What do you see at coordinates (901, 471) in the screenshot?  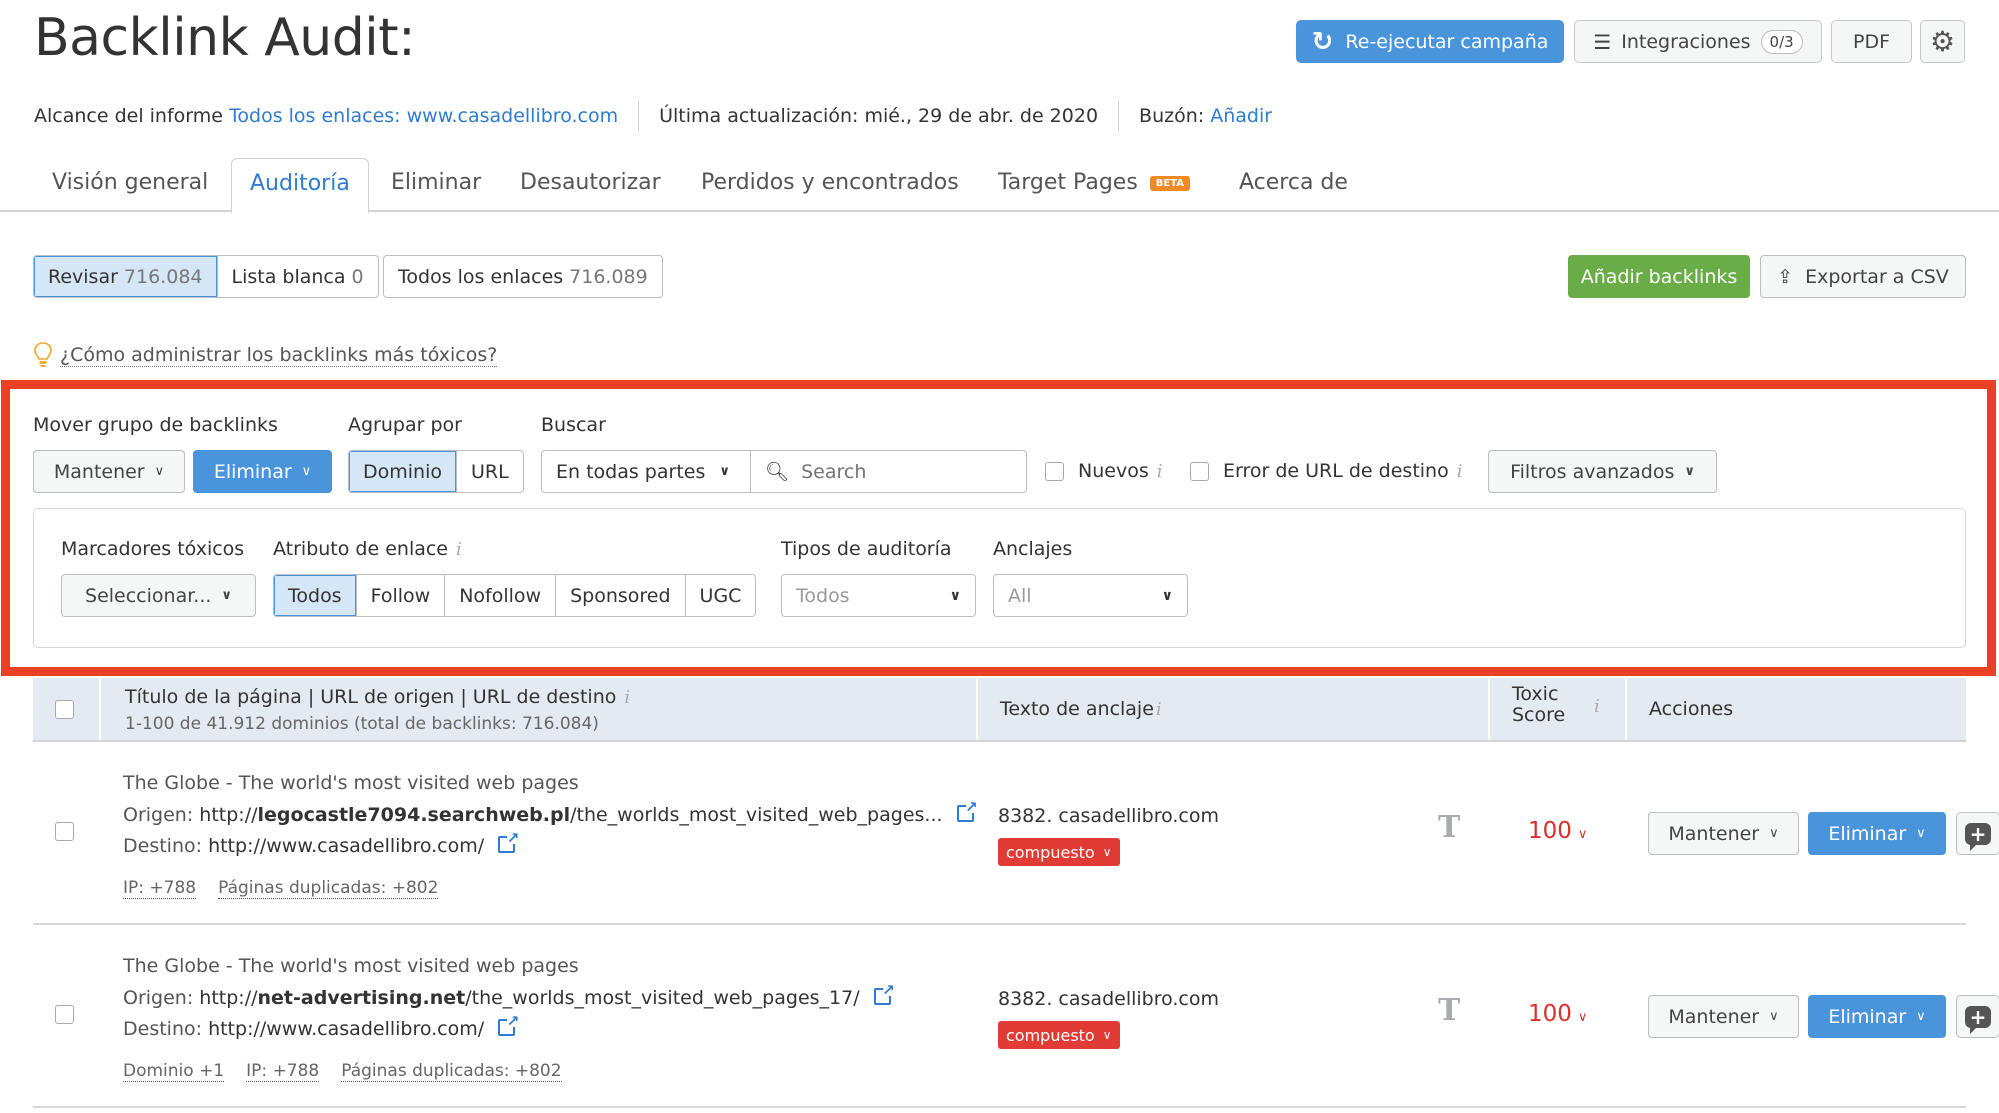 I see `search-input` at bounding box center [901, 471].